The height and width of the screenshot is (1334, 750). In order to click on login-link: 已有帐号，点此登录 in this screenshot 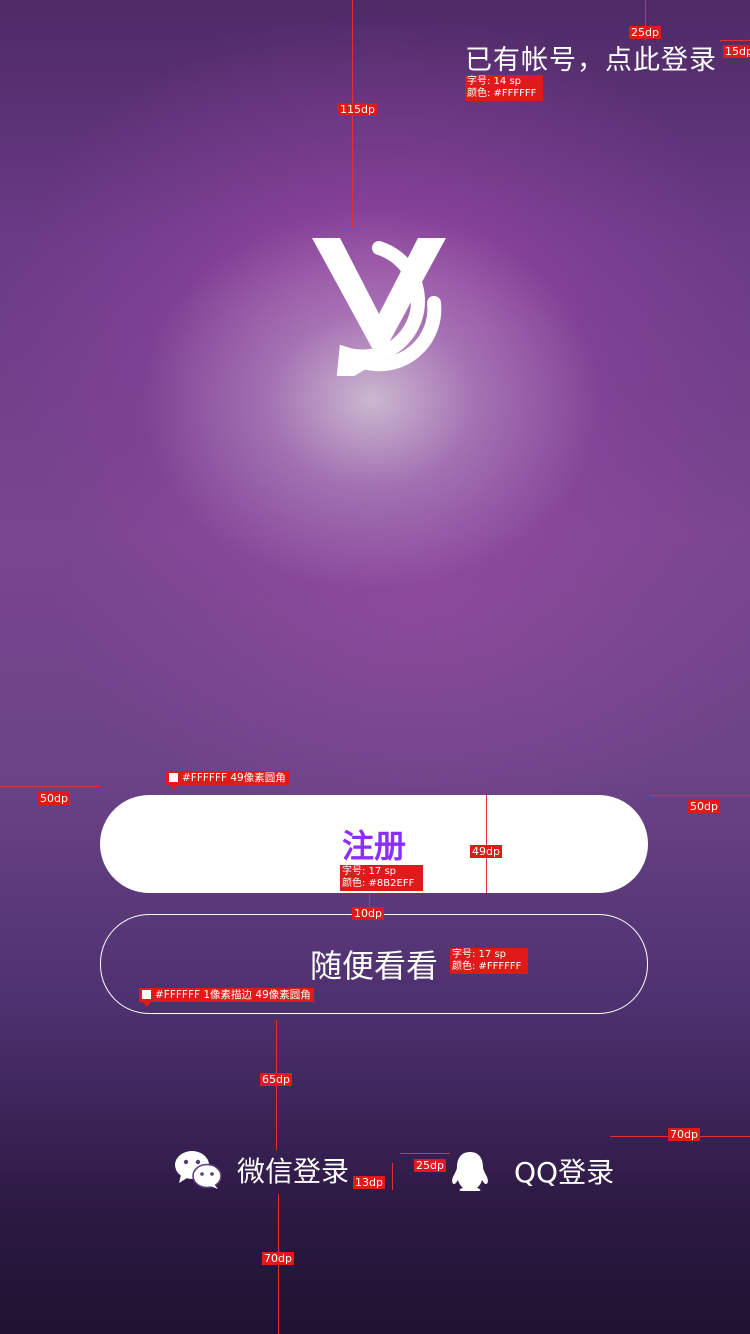, I will do `click(591, 57)`.